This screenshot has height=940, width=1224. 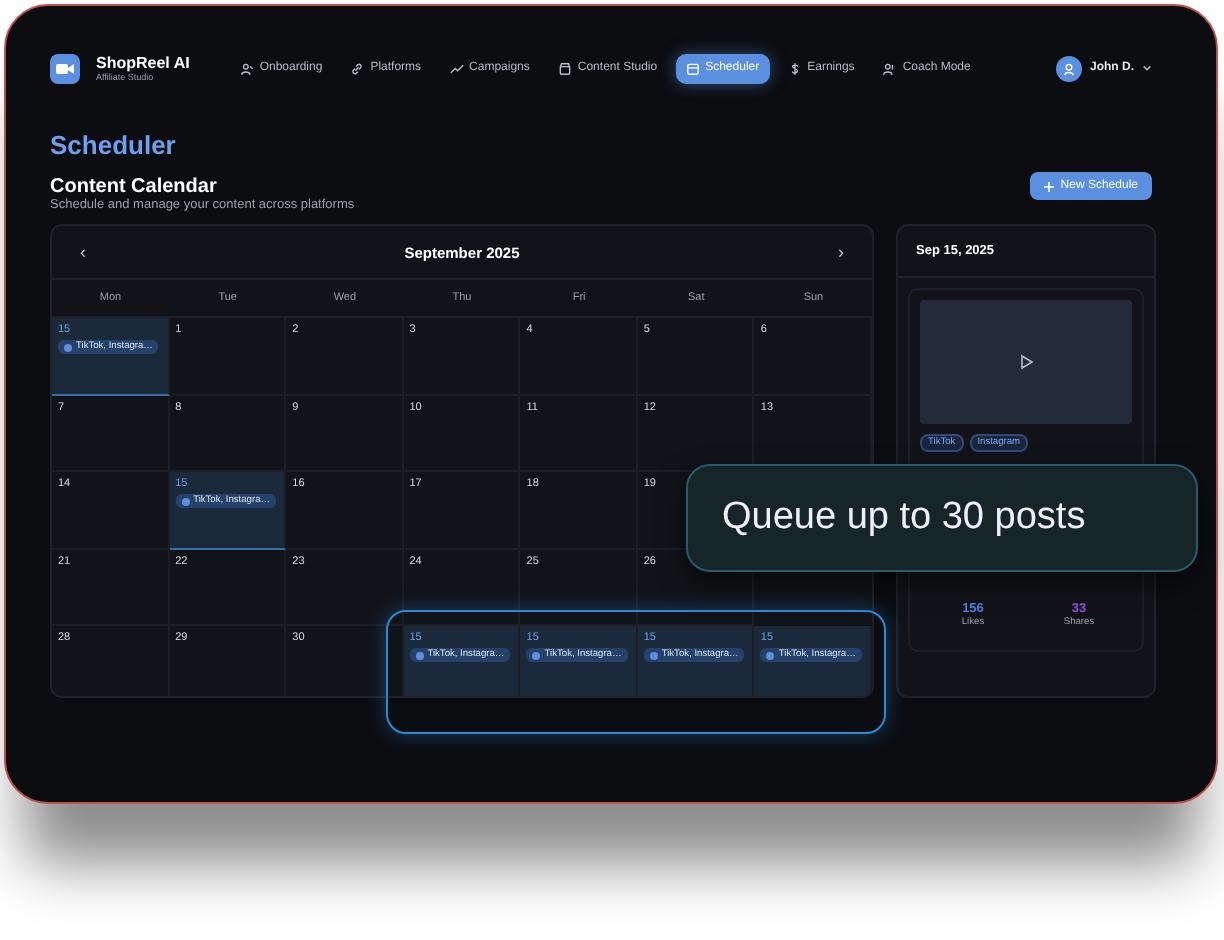 I want to click on play-icon, so click(x=1026, y=362).